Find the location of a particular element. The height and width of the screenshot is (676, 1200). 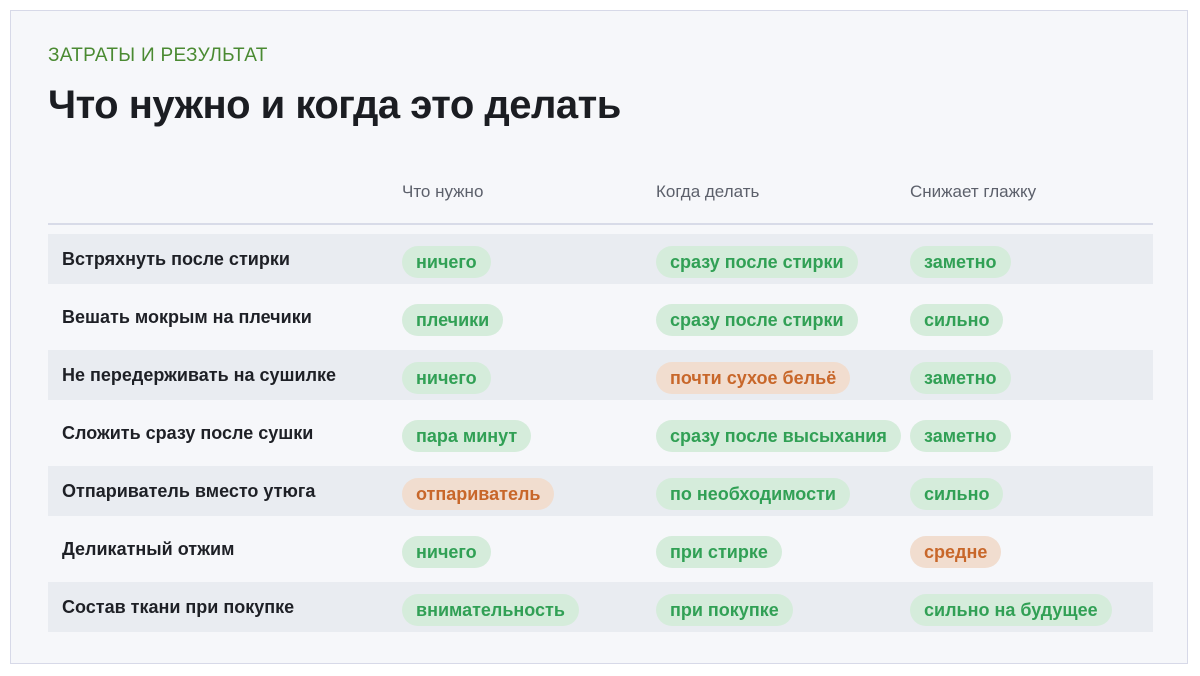

value-badge: при стирке is located at coordinates (719, 552).